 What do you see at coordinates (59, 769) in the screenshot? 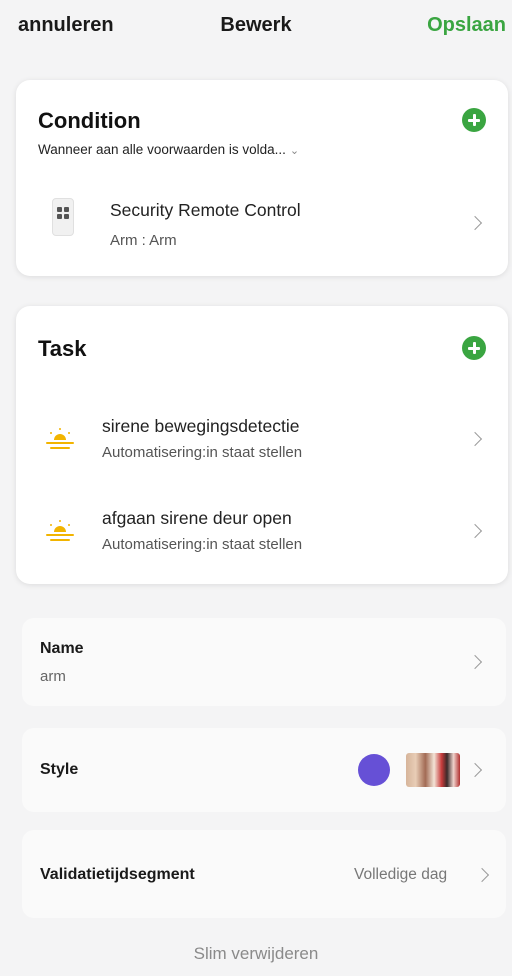
I see `style-label: Style` at bounding box center [59, 769].